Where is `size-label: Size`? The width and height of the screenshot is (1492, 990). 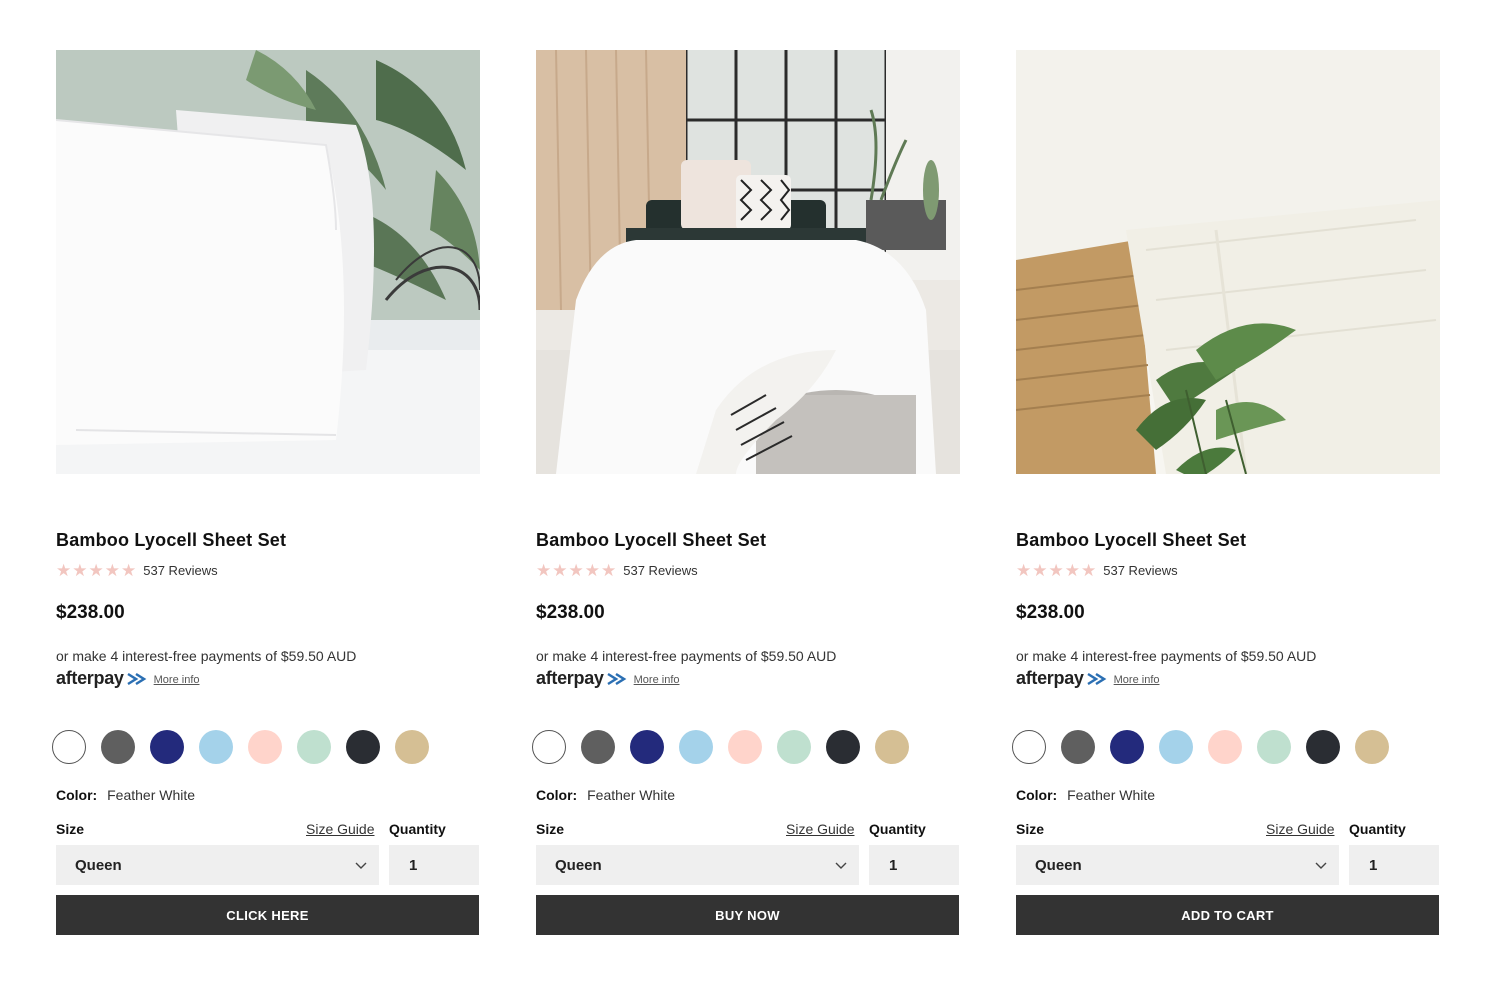
size-label: Size is located at coordinates (70, 829).